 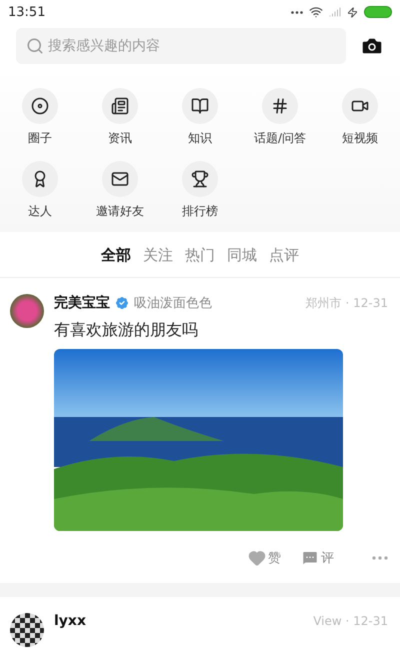 I want to click on trophy-button, so click(x=200, y=179).